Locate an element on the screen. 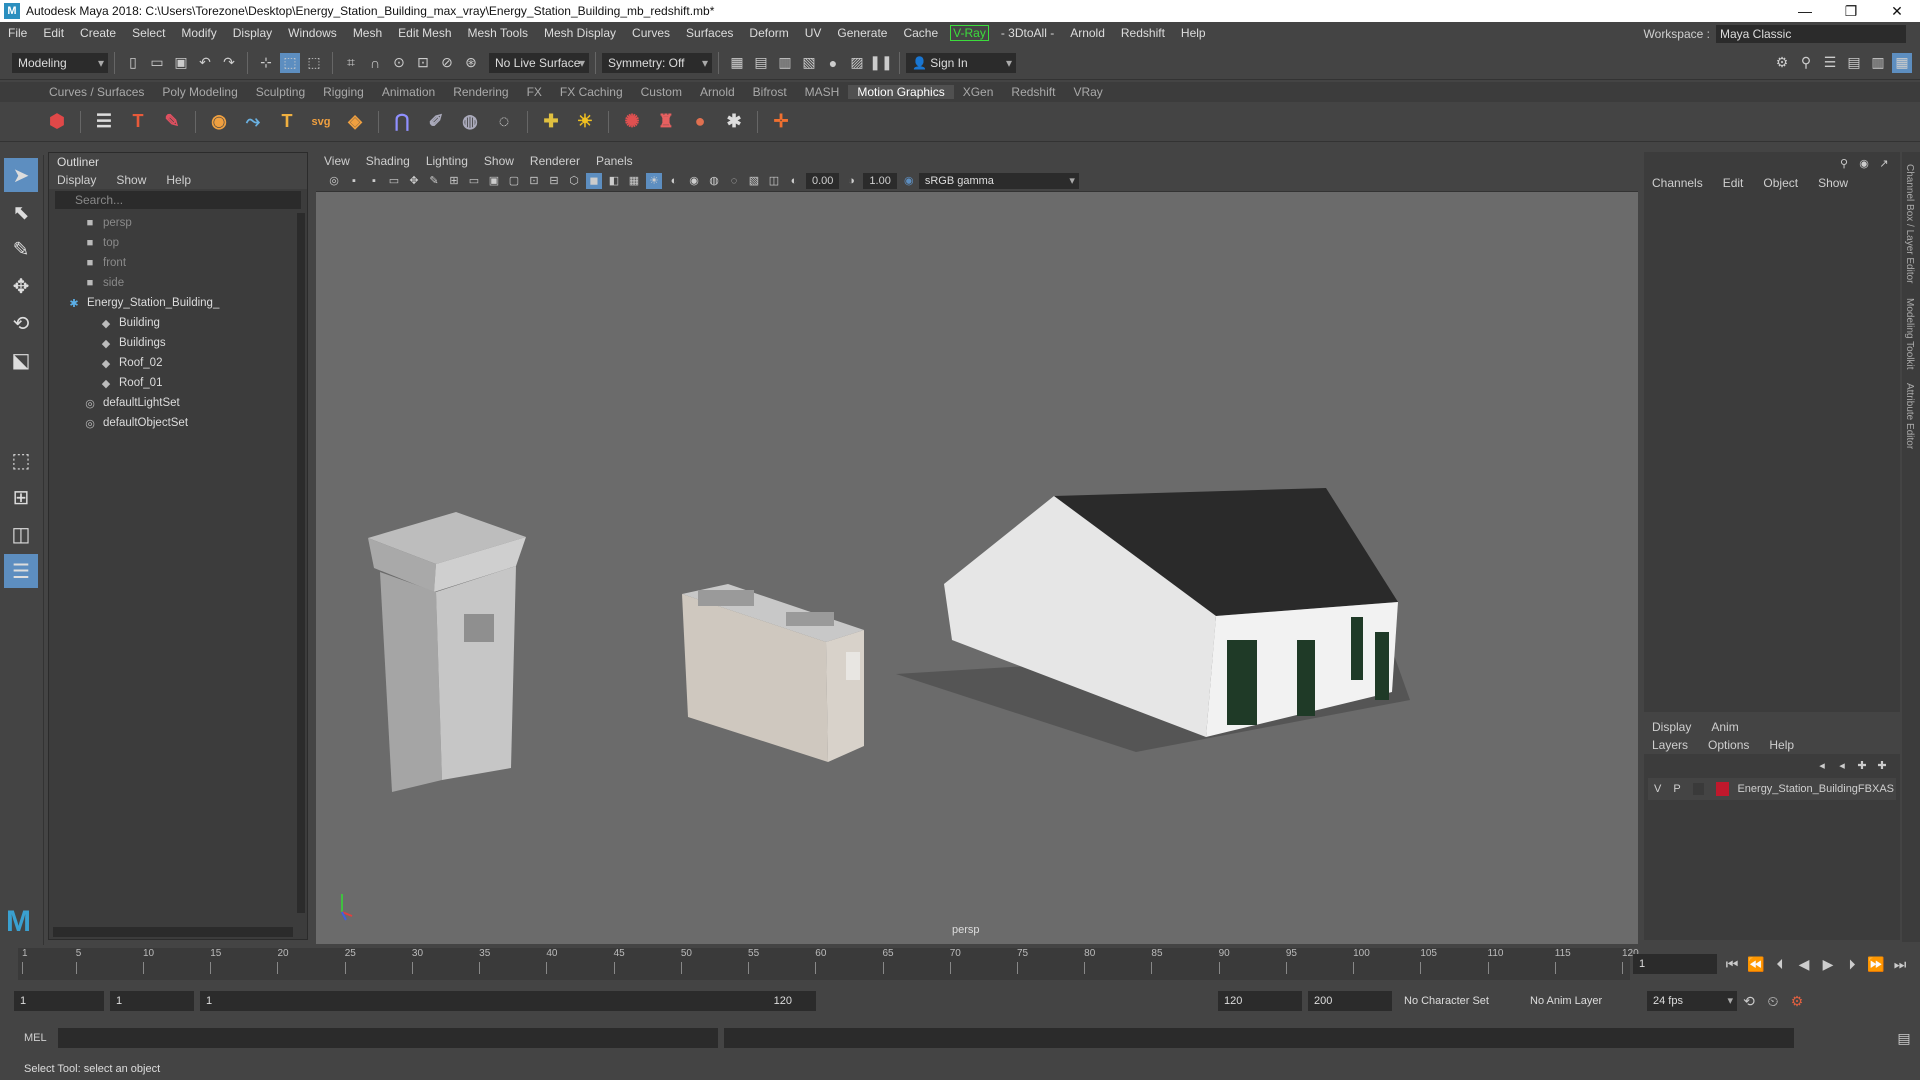 This screenshot has height=1080, width=1920. live-surface-field: No Live Surface is located at coordinates (539, 62).